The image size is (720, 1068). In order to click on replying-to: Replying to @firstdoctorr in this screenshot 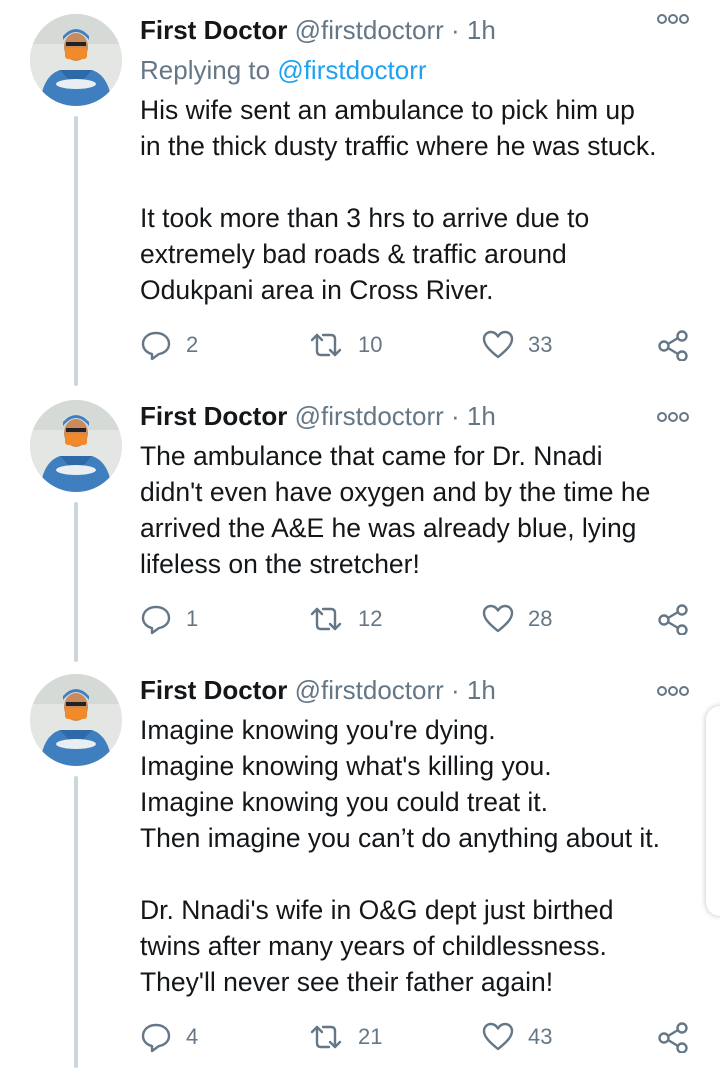, I will do `click(283, 70)`.